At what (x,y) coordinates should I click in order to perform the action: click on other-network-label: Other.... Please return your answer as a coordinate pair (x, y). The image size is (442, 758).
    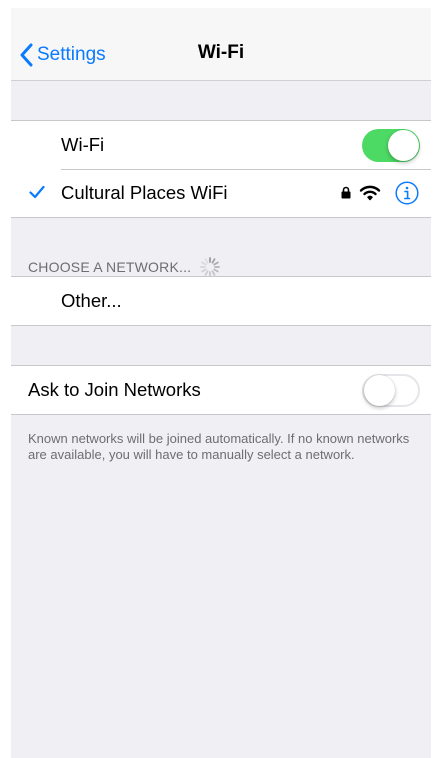
    Looking at the image, I should click on (91, 300).